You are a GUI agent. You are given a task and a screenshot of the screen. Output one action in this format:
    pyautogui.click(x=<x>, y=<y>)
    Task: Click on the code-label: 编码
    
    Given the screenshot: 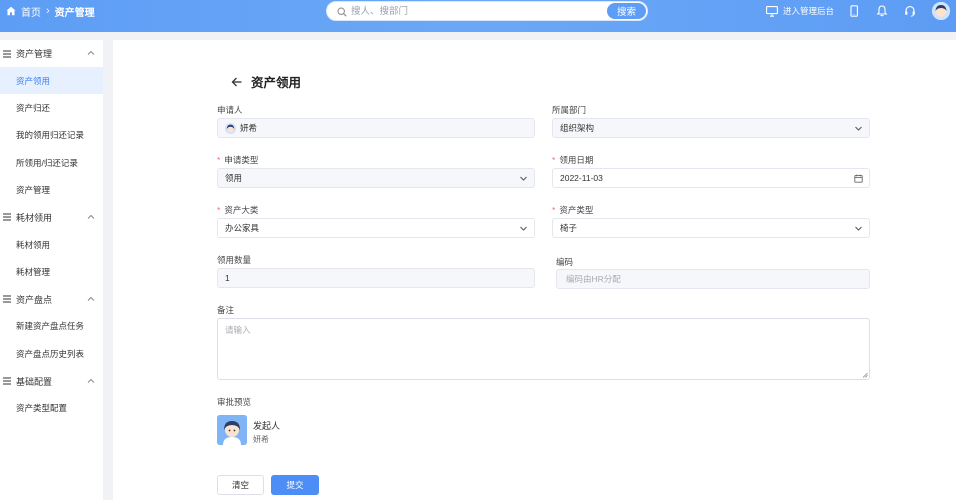 What is the action you would take?
    pyautogui.click(x=565, y=262)
    